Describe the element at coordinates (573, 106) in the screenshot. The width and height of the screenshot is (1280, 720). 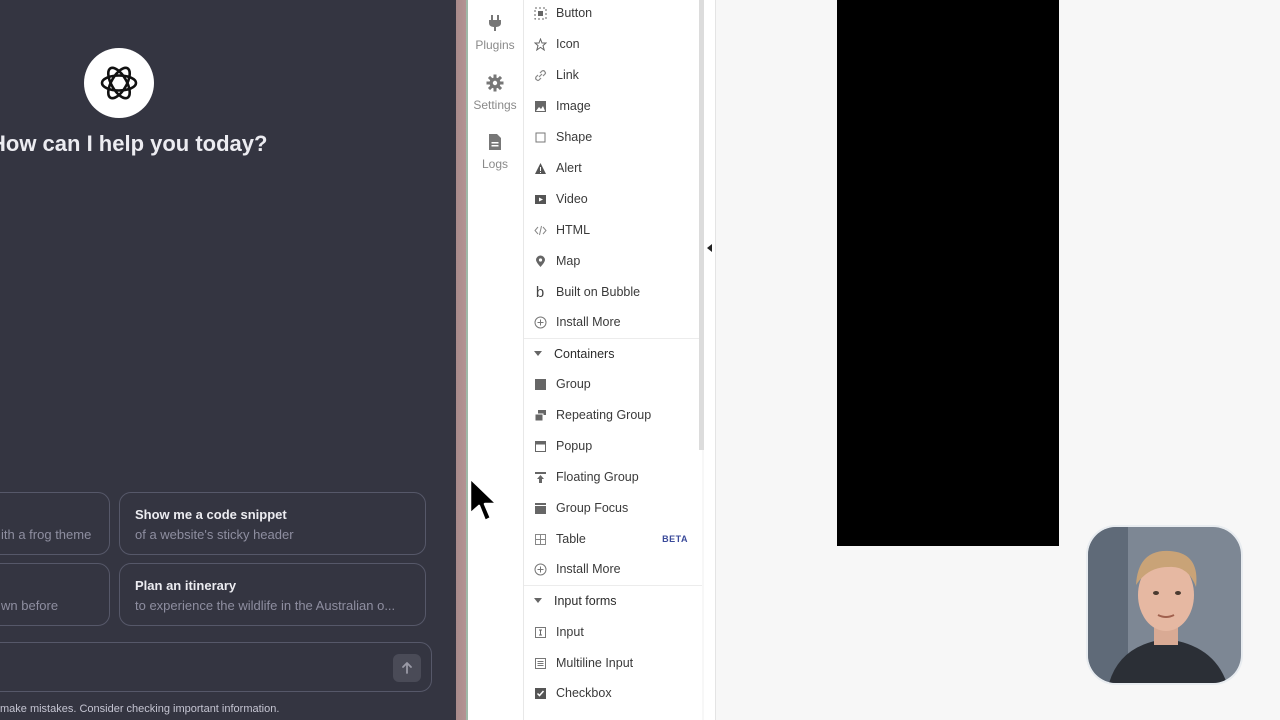
I see `palette-item-label: Image` at that location.